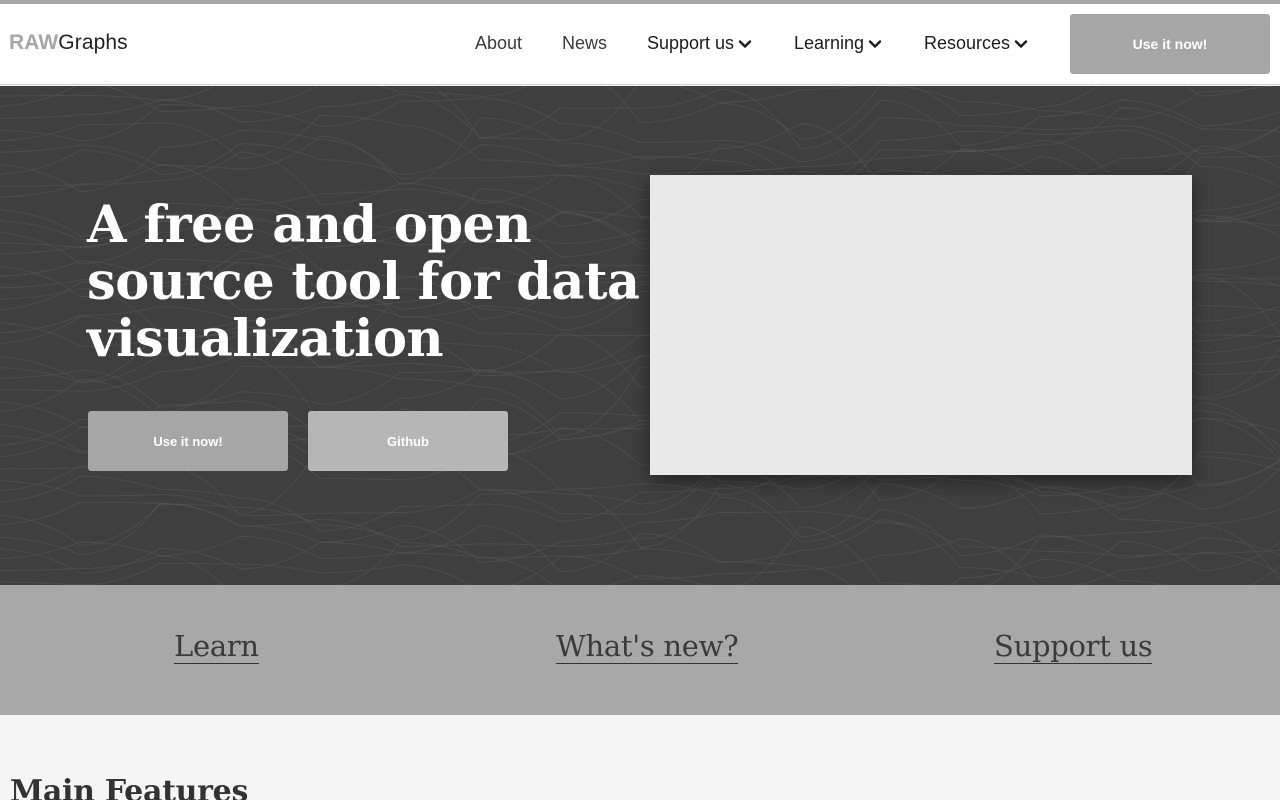  I want to click on logo-raw: RAW, so click(34, 42).